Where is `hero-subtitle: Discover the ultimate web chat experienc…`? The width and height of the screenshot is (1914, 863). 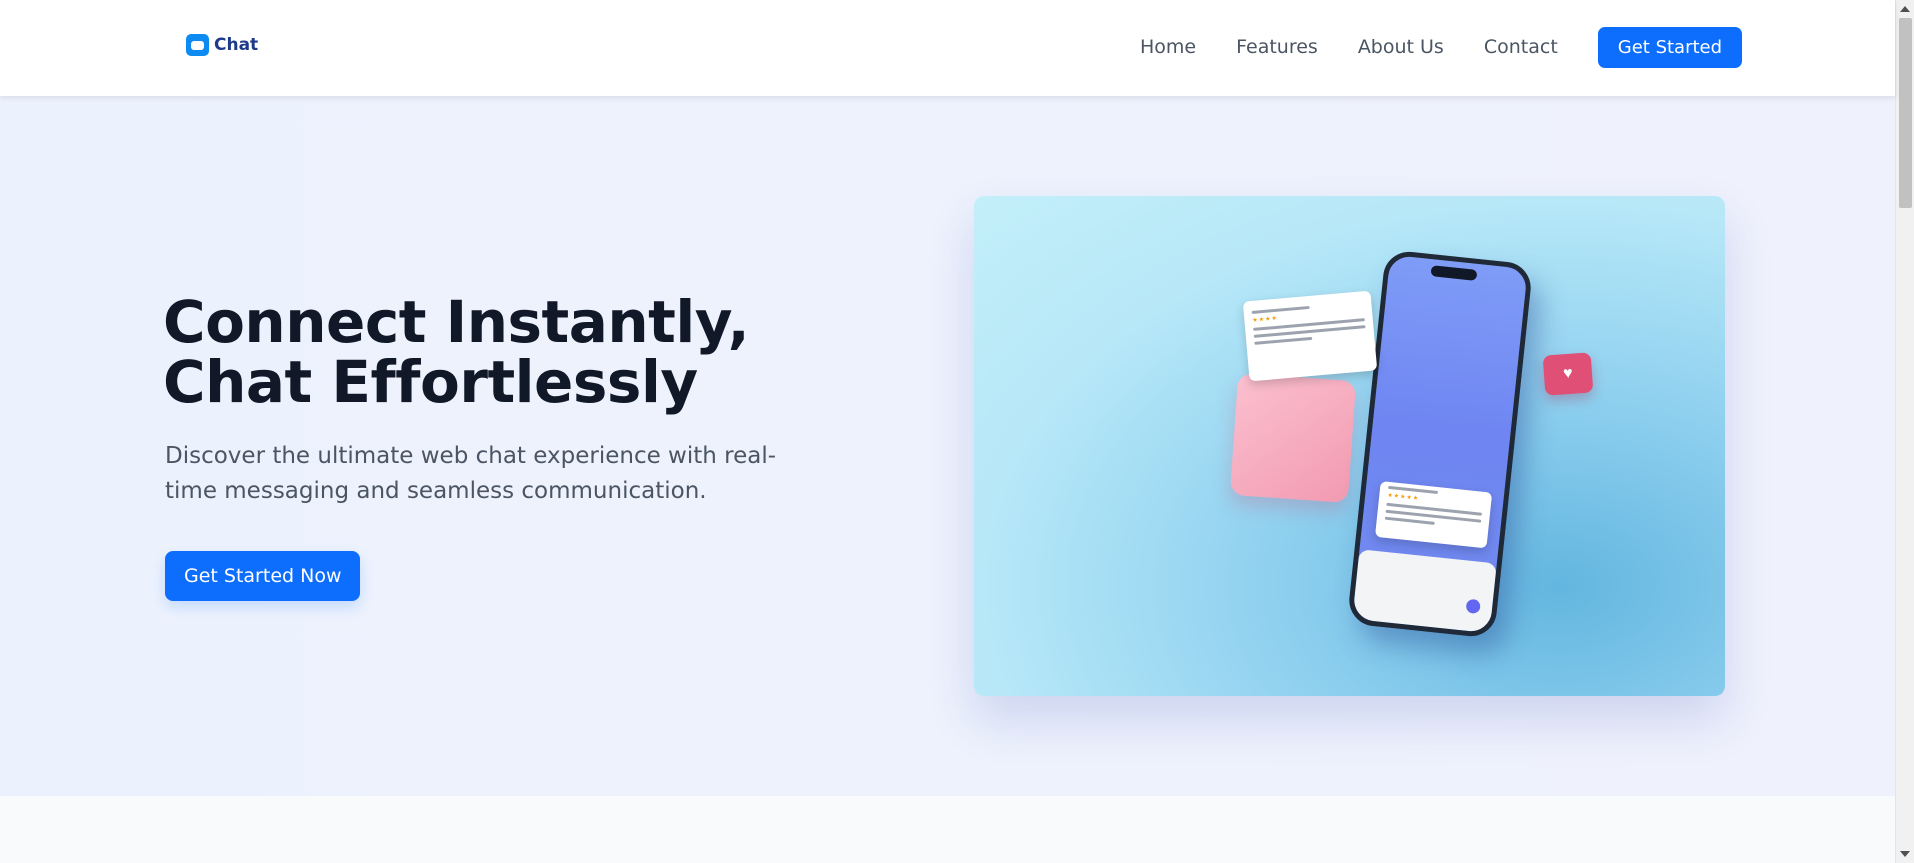
hero-subtitle: Discover the ultimate web chat experienc… is located at coordinates (471, 473).